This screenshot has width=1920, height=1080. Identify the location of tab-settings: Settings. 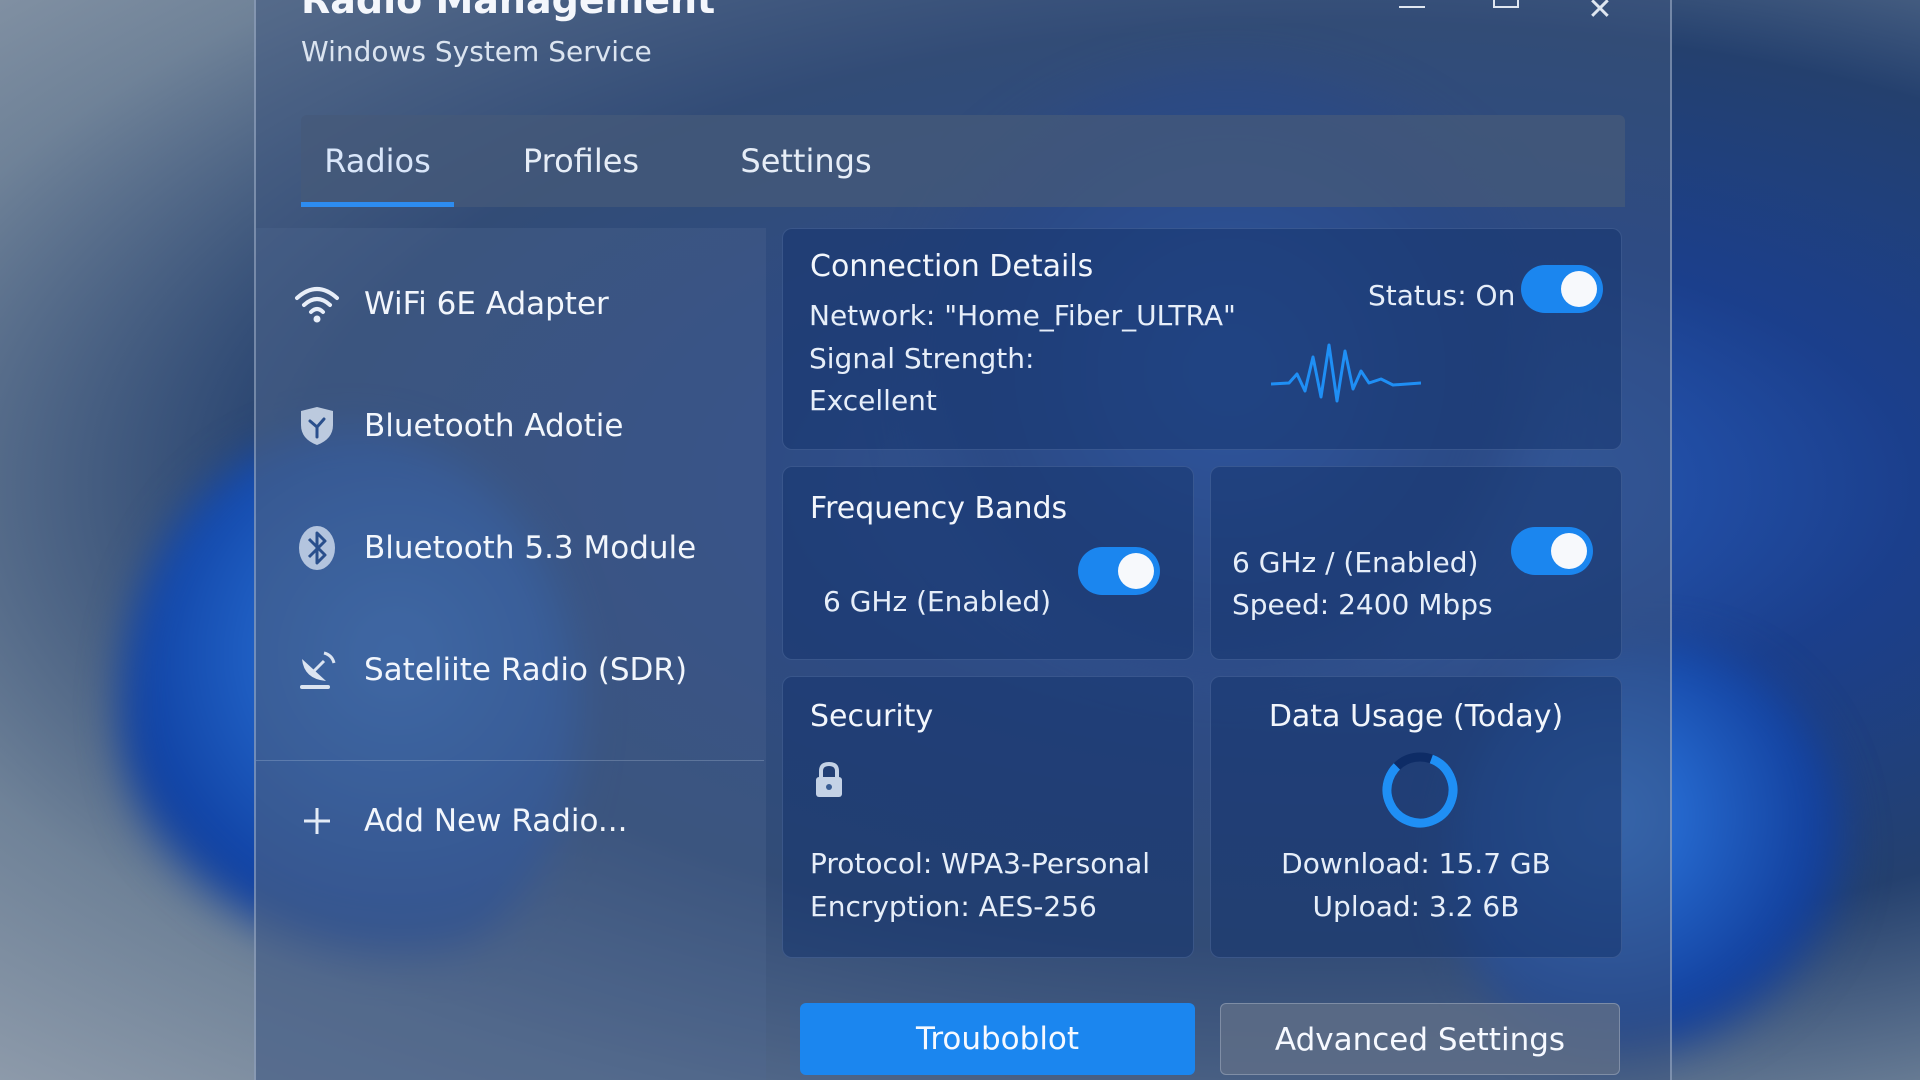
(806, 161).